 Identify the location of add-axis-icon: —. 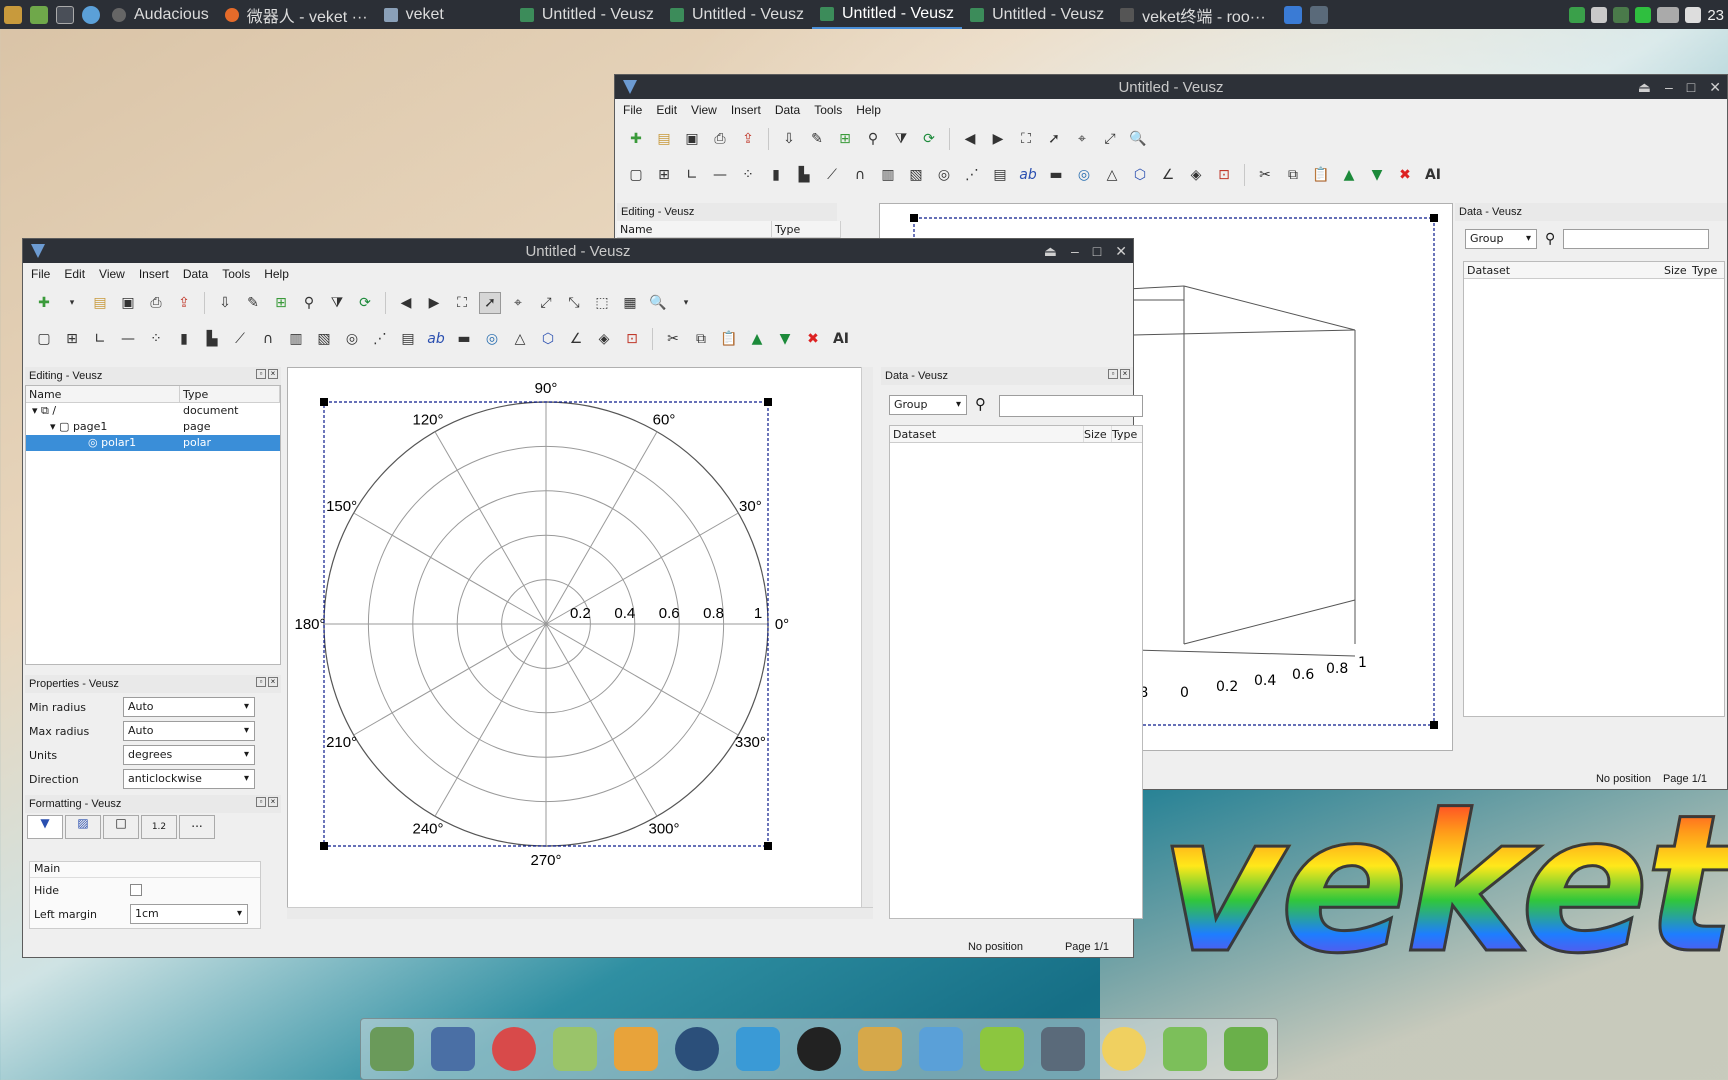
(128, 339).